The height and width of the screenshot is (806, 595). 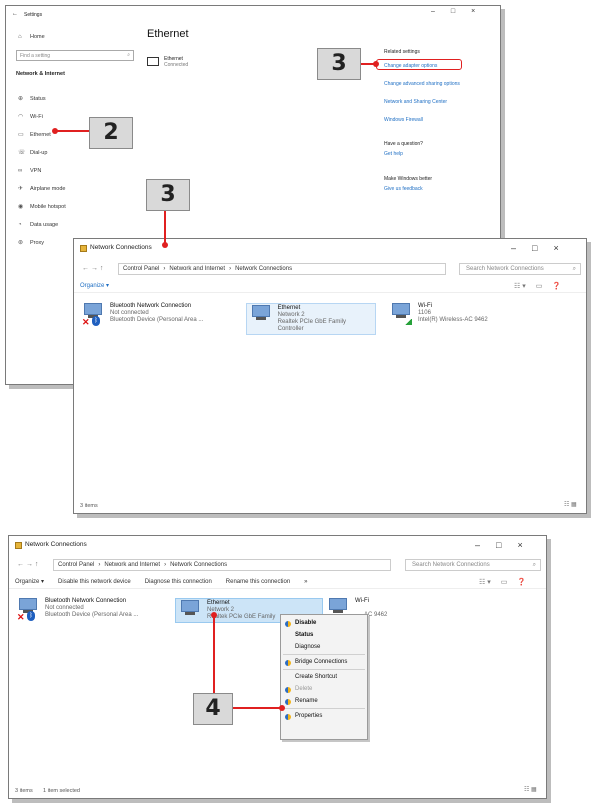 I want to click on sidebar-item-proxy: ⊛ Proxy, so click(x=31, y=243).